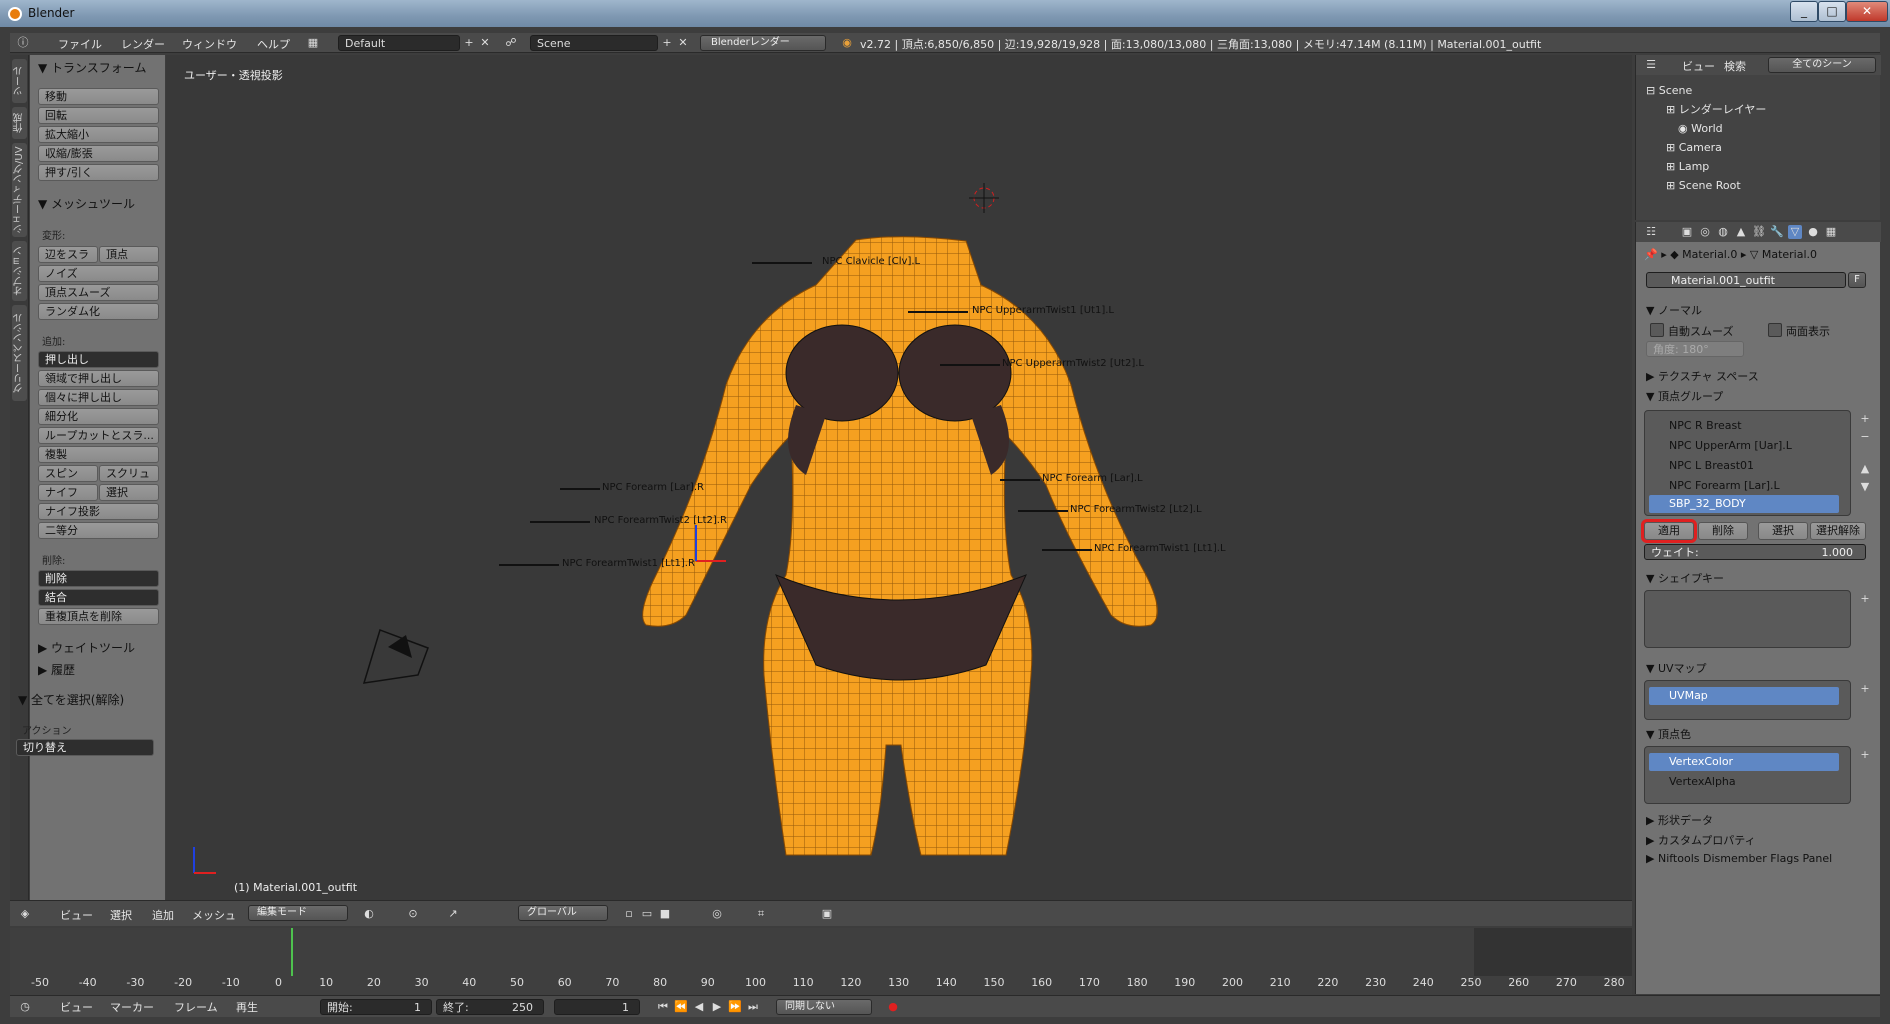 The image size is (1890, 1024). I want to click on outliner-row-world: ◉ World, so click(1763, 128).